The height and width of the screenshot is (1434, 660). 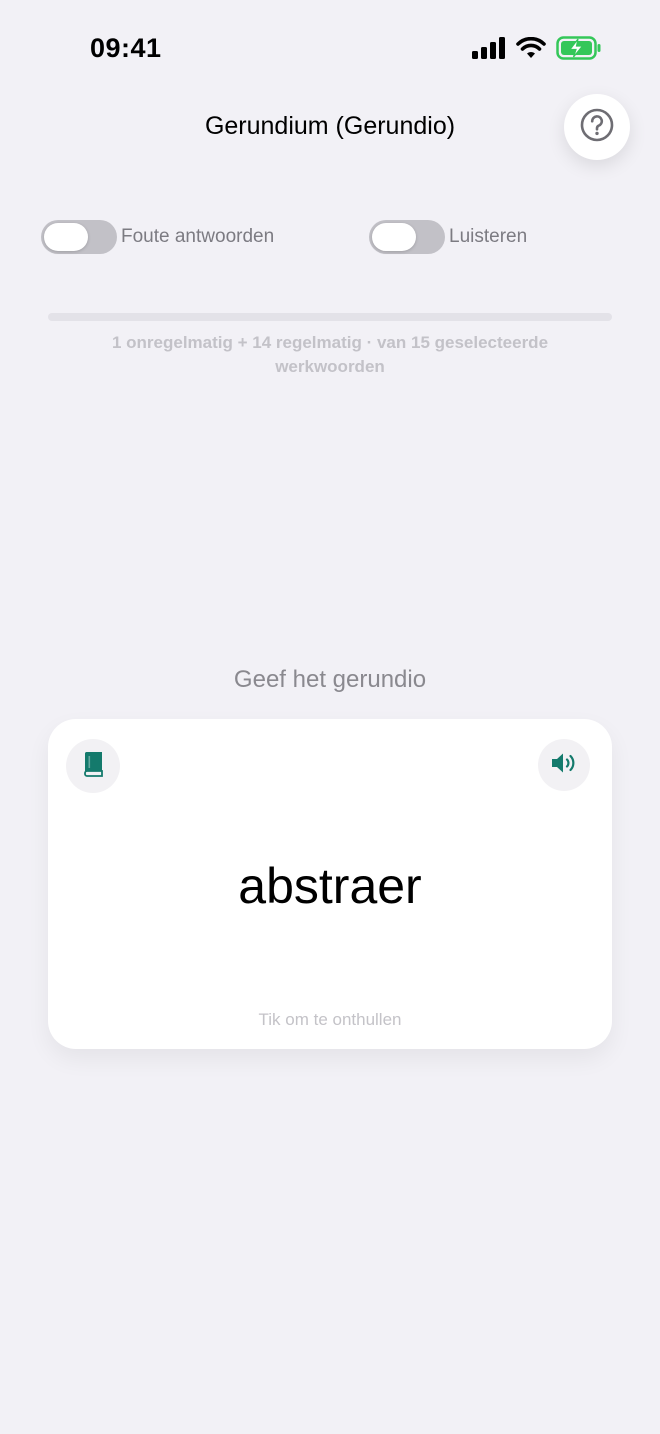 I want to click on verb-word: abstraer, so click(x=330, y=886).